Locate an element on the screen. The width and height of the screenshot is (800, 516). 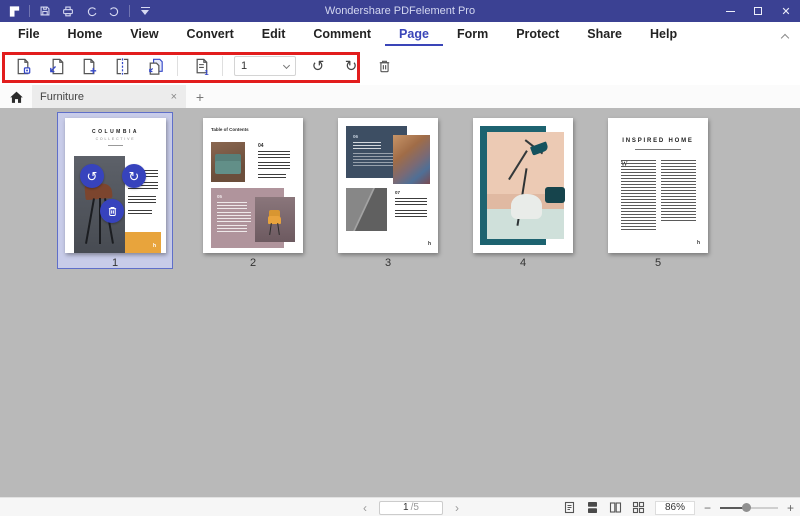
page1-title: COLUMBIA is located at coordinates (115, 132).